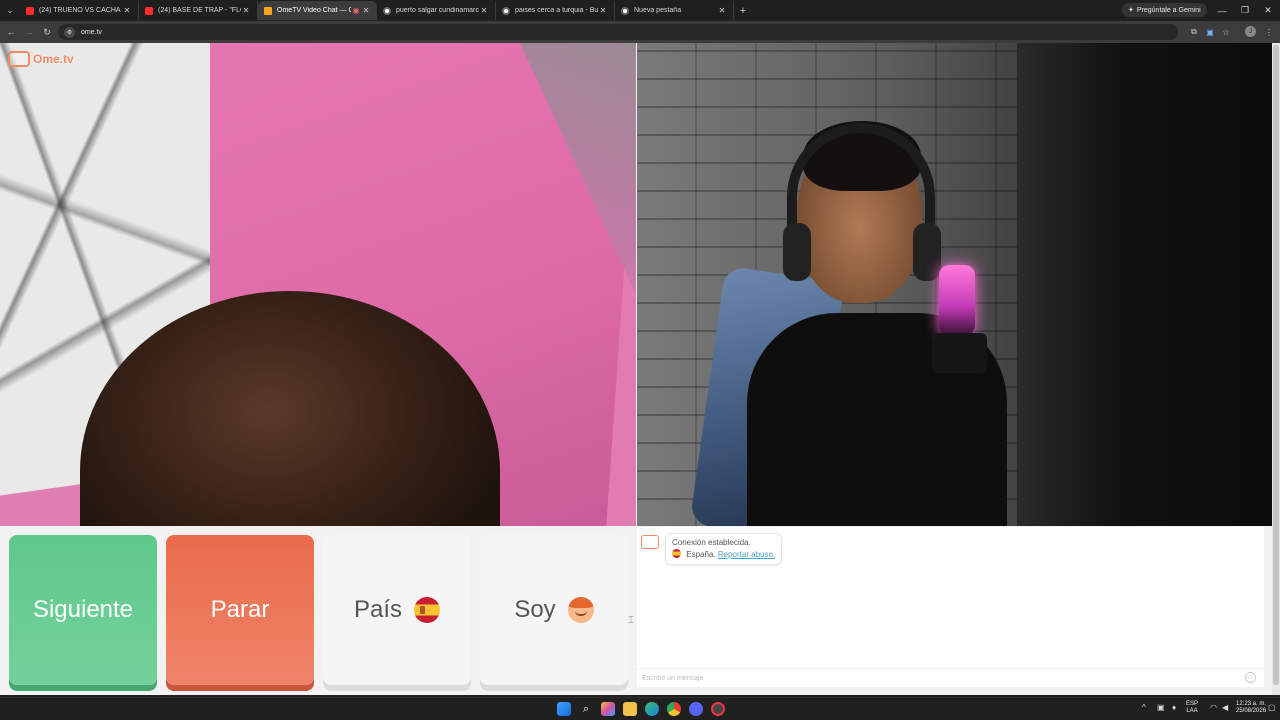 The height and width of the screenshot is (720, 1280). Describe the element at coordinates (1226, 32) in the screenshot. I see `bookmark-star-icon: ☆` at that location.